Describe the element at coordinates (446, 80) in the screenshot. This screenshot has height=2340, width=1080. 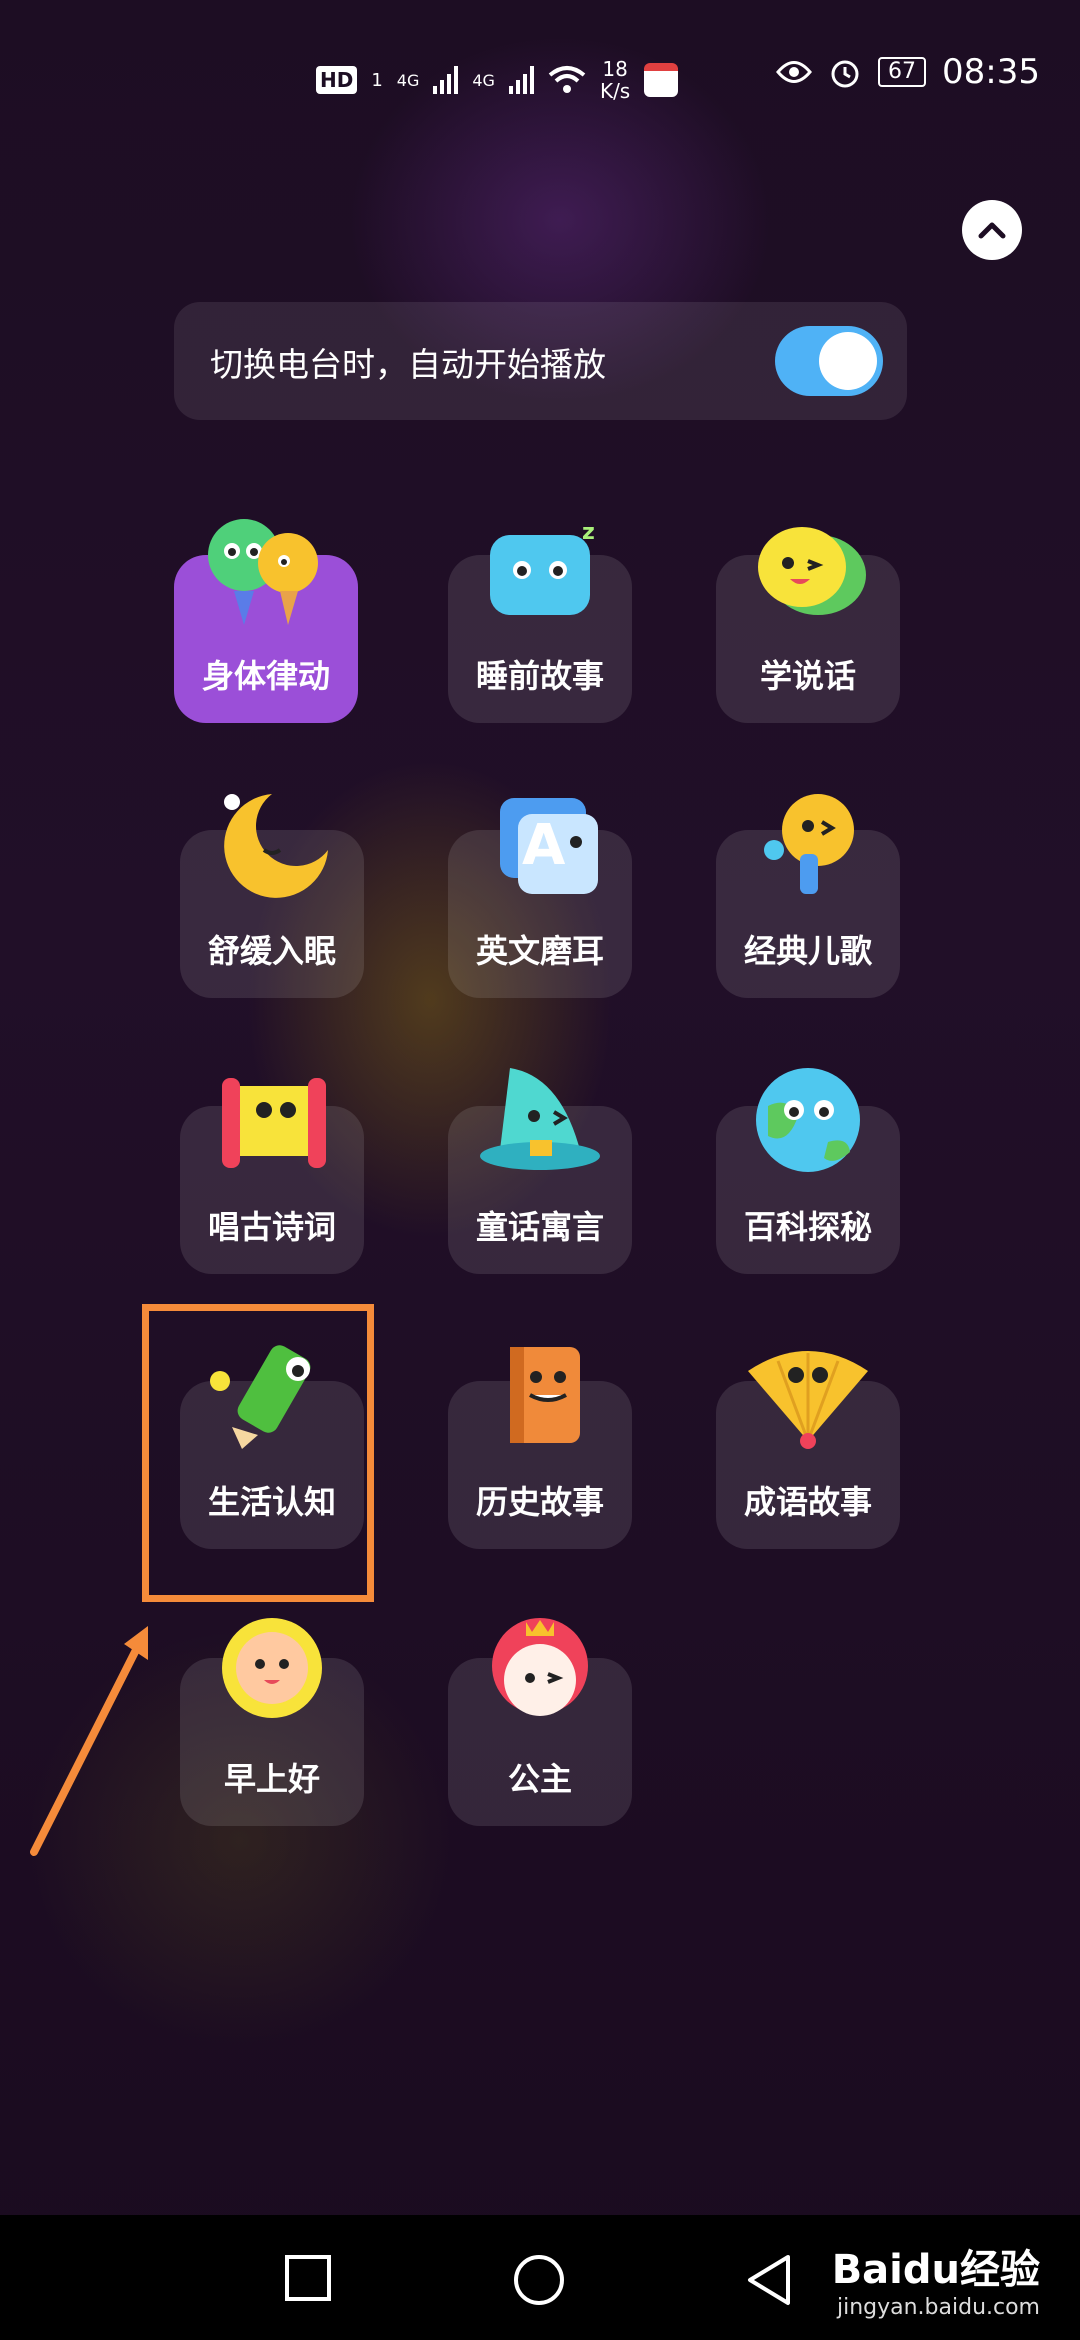
I see `signal-icon` at that location.